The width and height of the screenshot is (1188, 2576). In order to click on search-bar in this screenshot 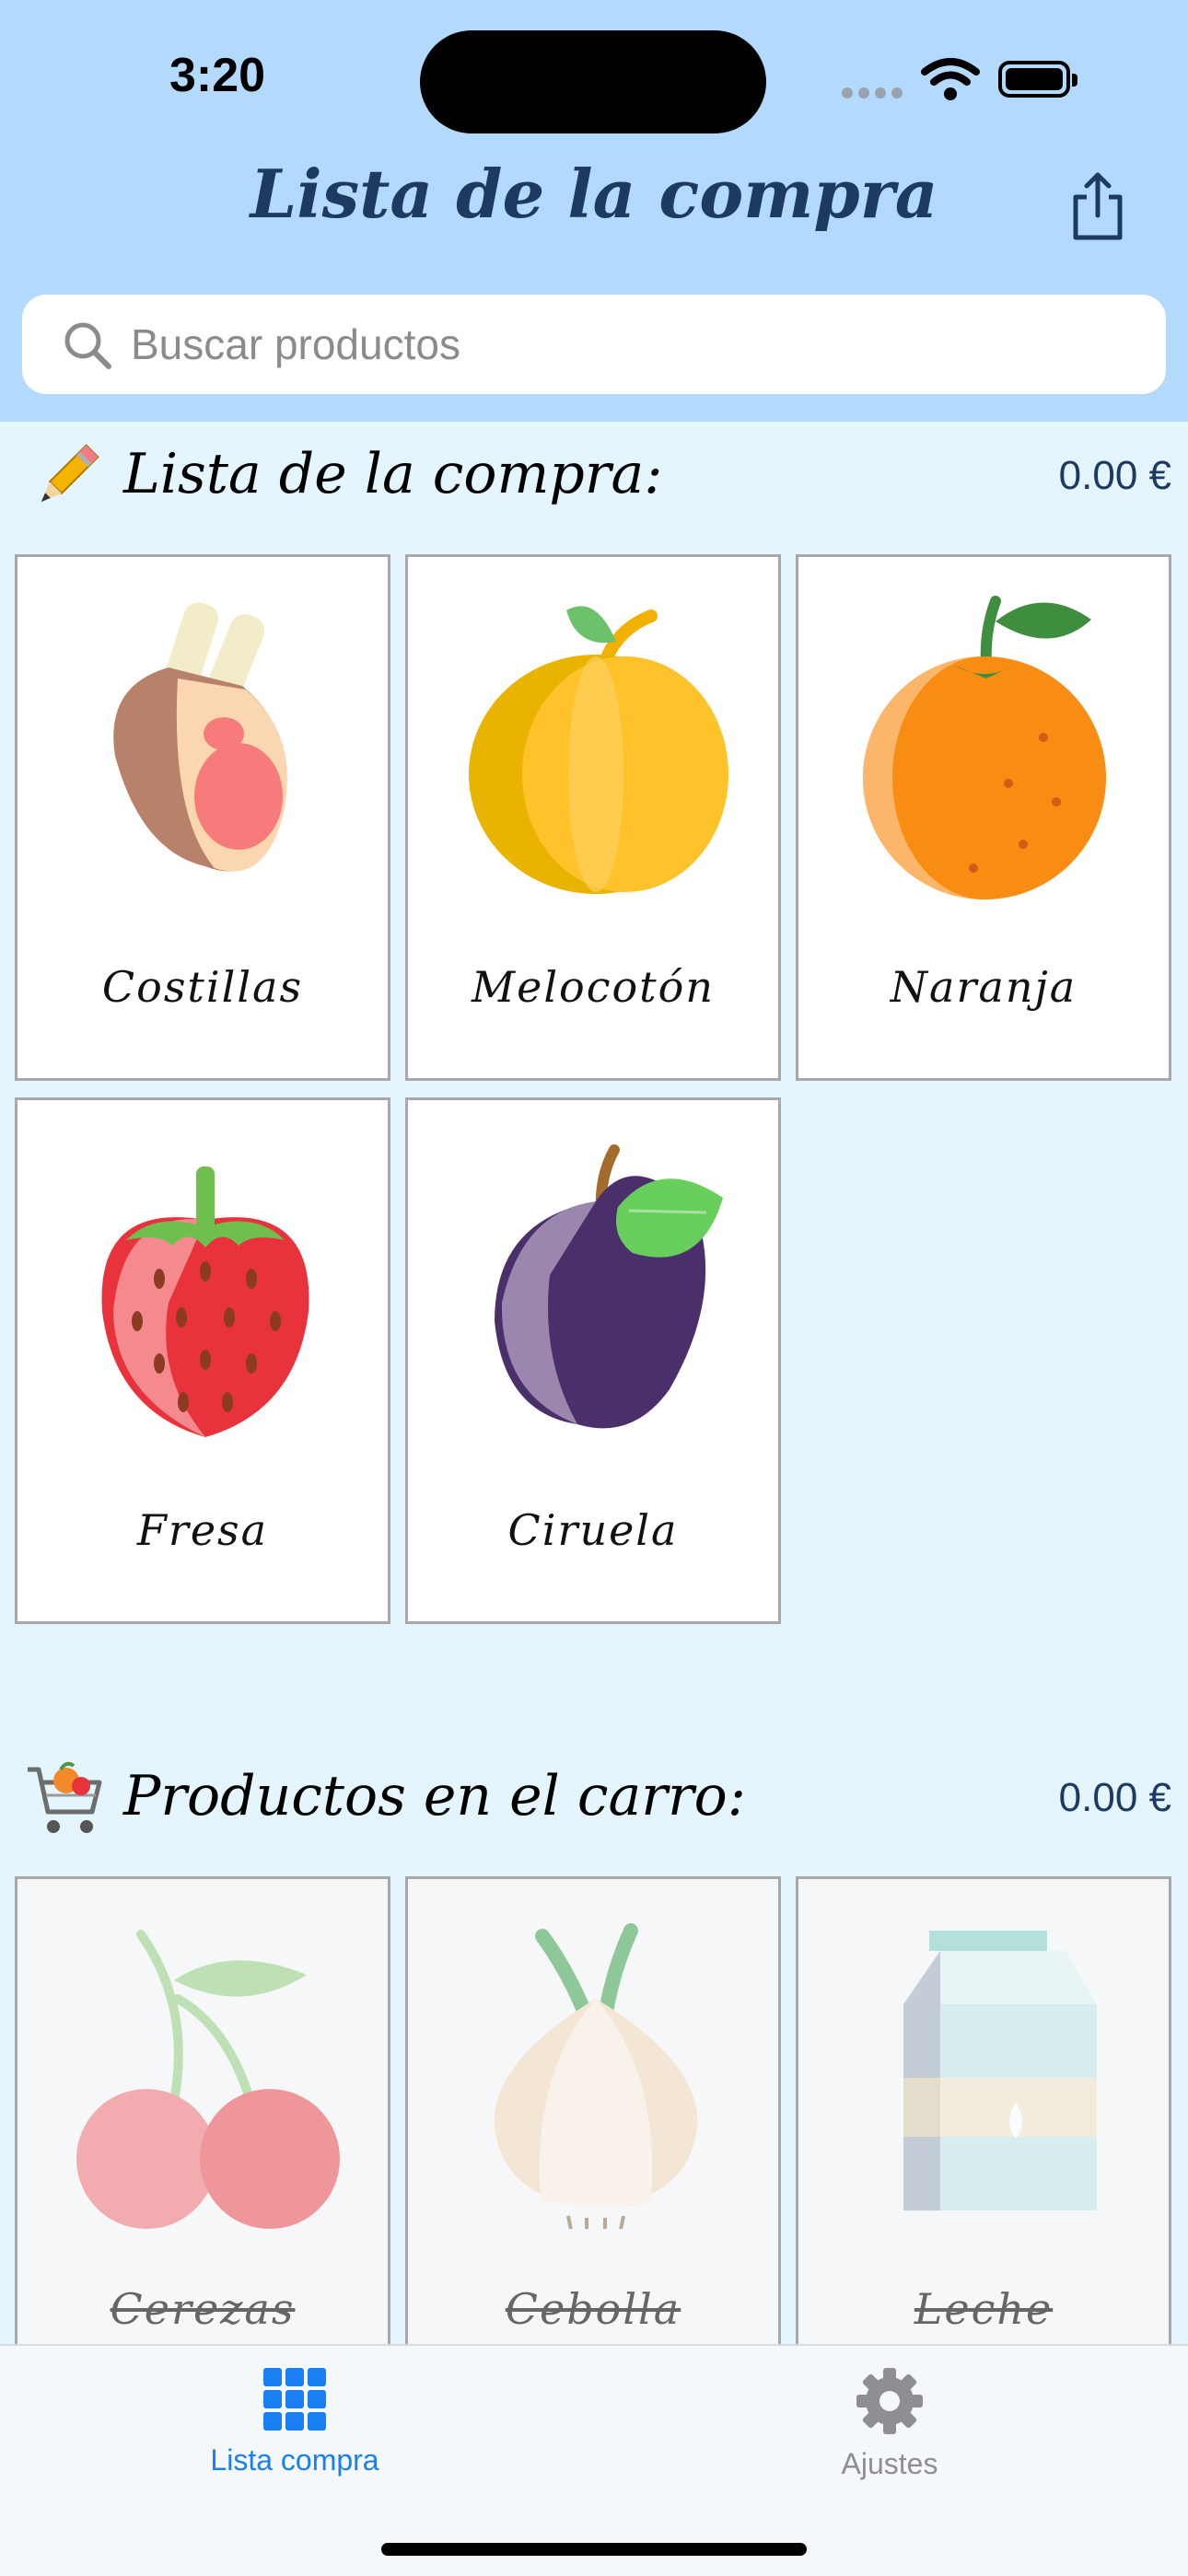, I will do `click(594, 344)`.